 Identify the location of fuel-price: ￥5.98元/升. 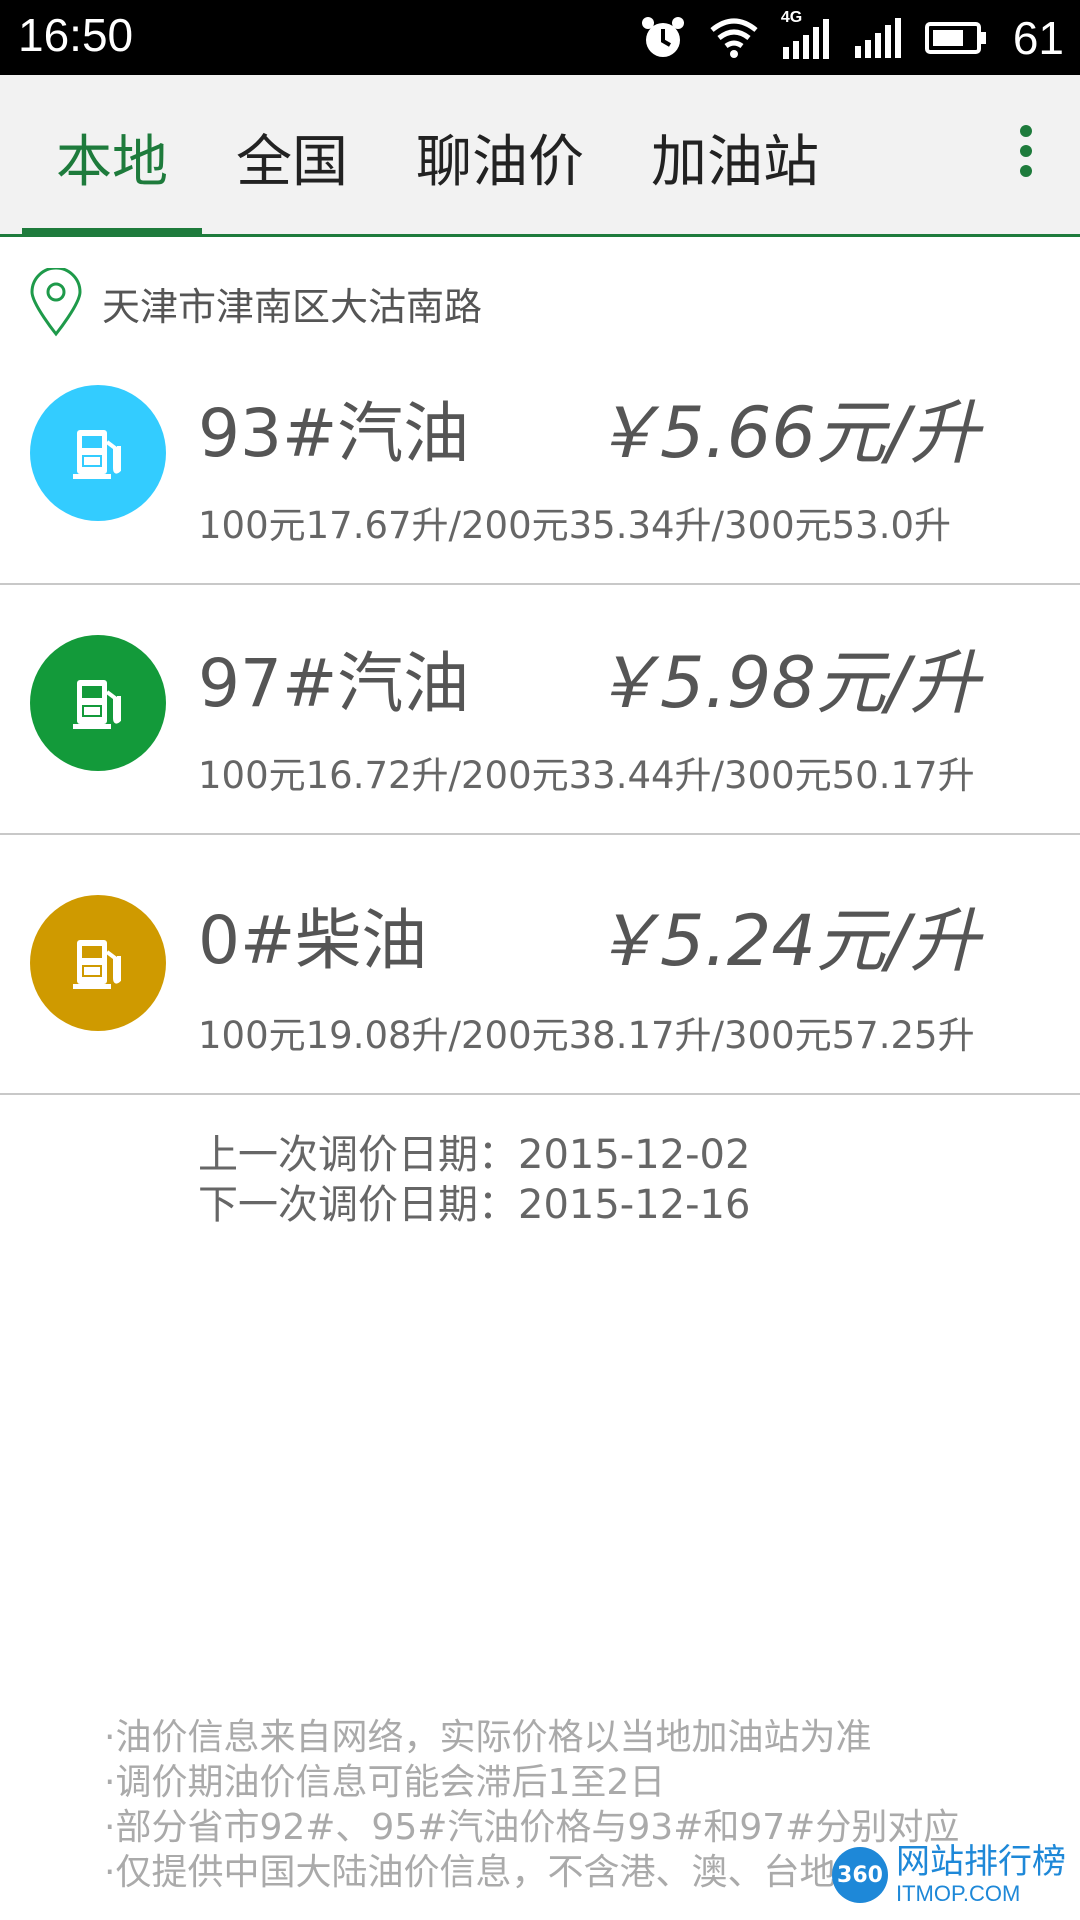
(785, 683).